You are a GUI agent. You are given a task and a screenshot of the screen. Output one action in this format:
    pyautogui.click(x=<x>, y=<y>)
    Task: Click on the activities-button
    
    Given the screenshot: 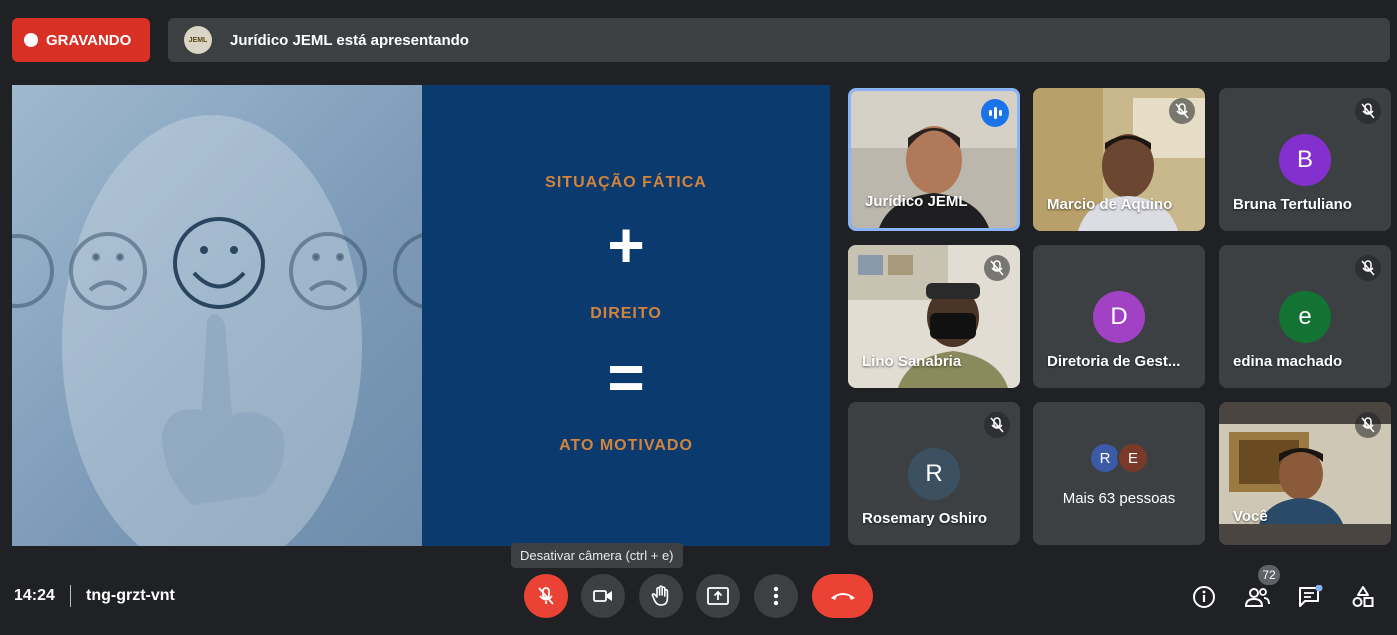 What is the action you would take?
    pyautogui.click(x=1363, y=597)
    